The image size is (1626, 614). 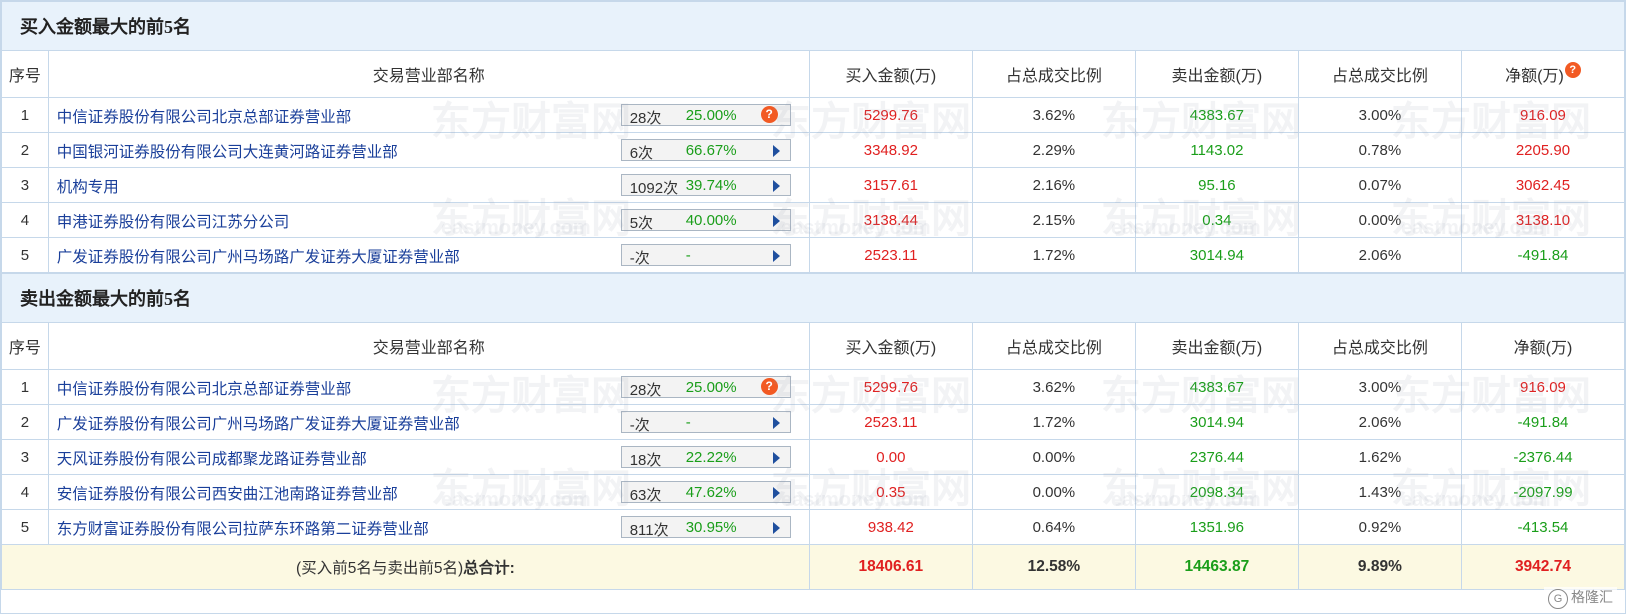 I want to click on broker-stats-badge: 63次 47.62%, so click(x=705, y=492).